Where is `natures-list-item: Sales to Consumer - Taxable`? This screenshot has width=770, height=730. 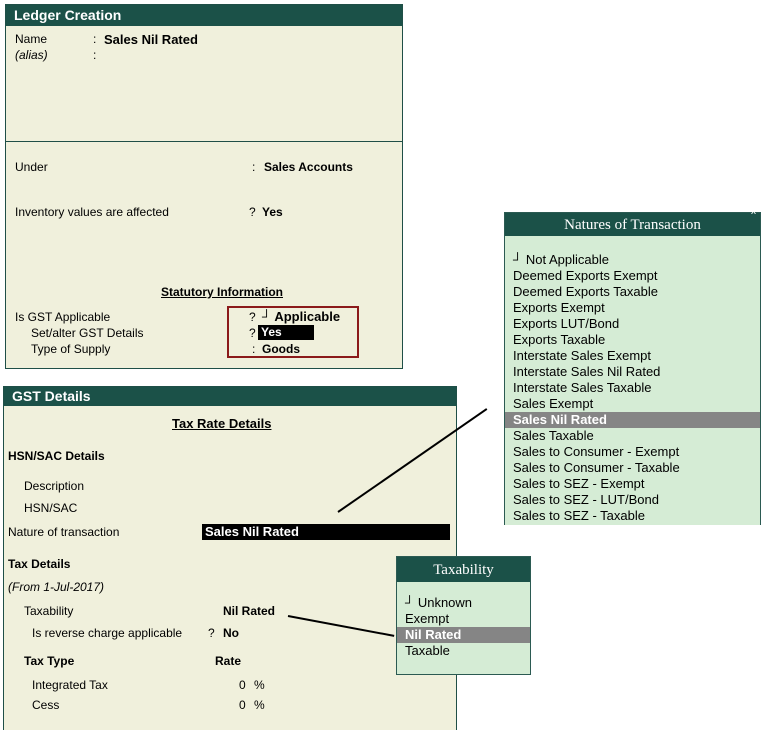 natures-list-item: Sales to Consumer - Taxable is located at coordinates (596, 468).